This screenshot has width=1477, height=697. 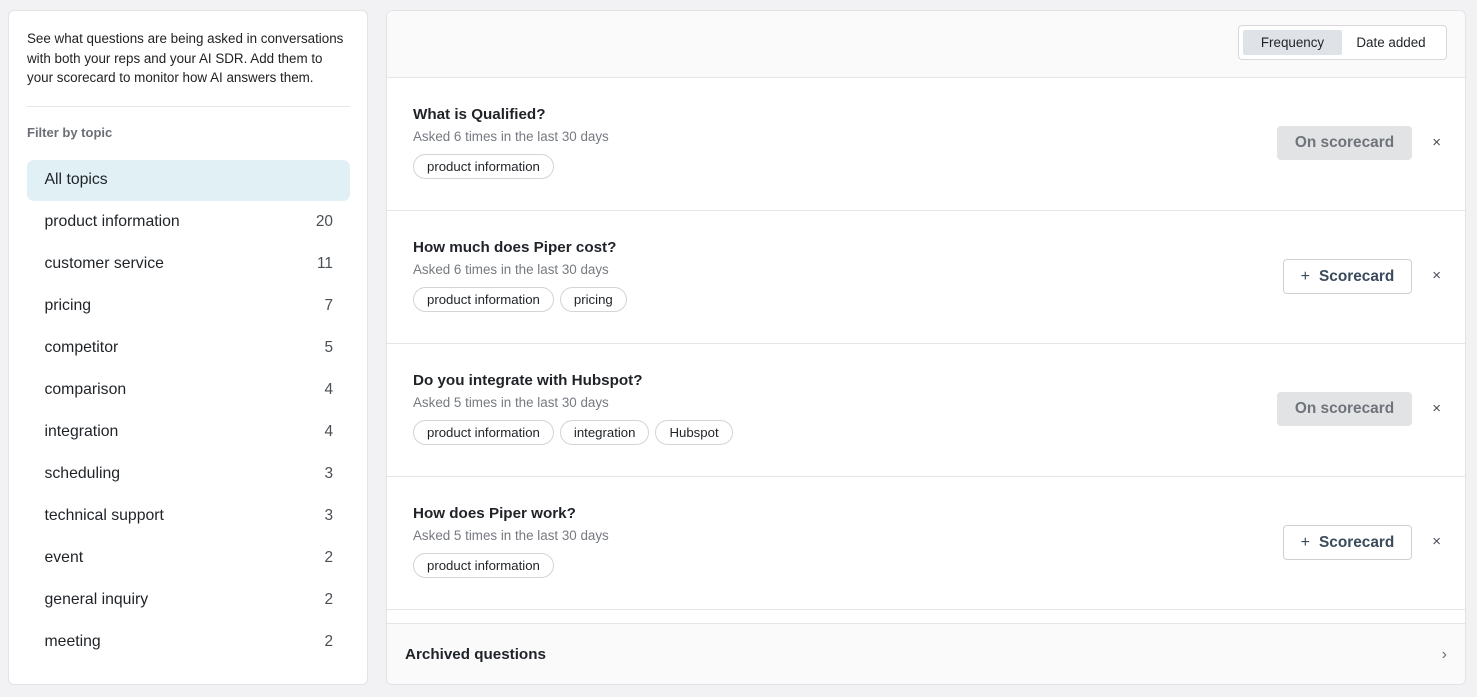 I want to click on topic-label: customer service, so click(x=104, y=264).